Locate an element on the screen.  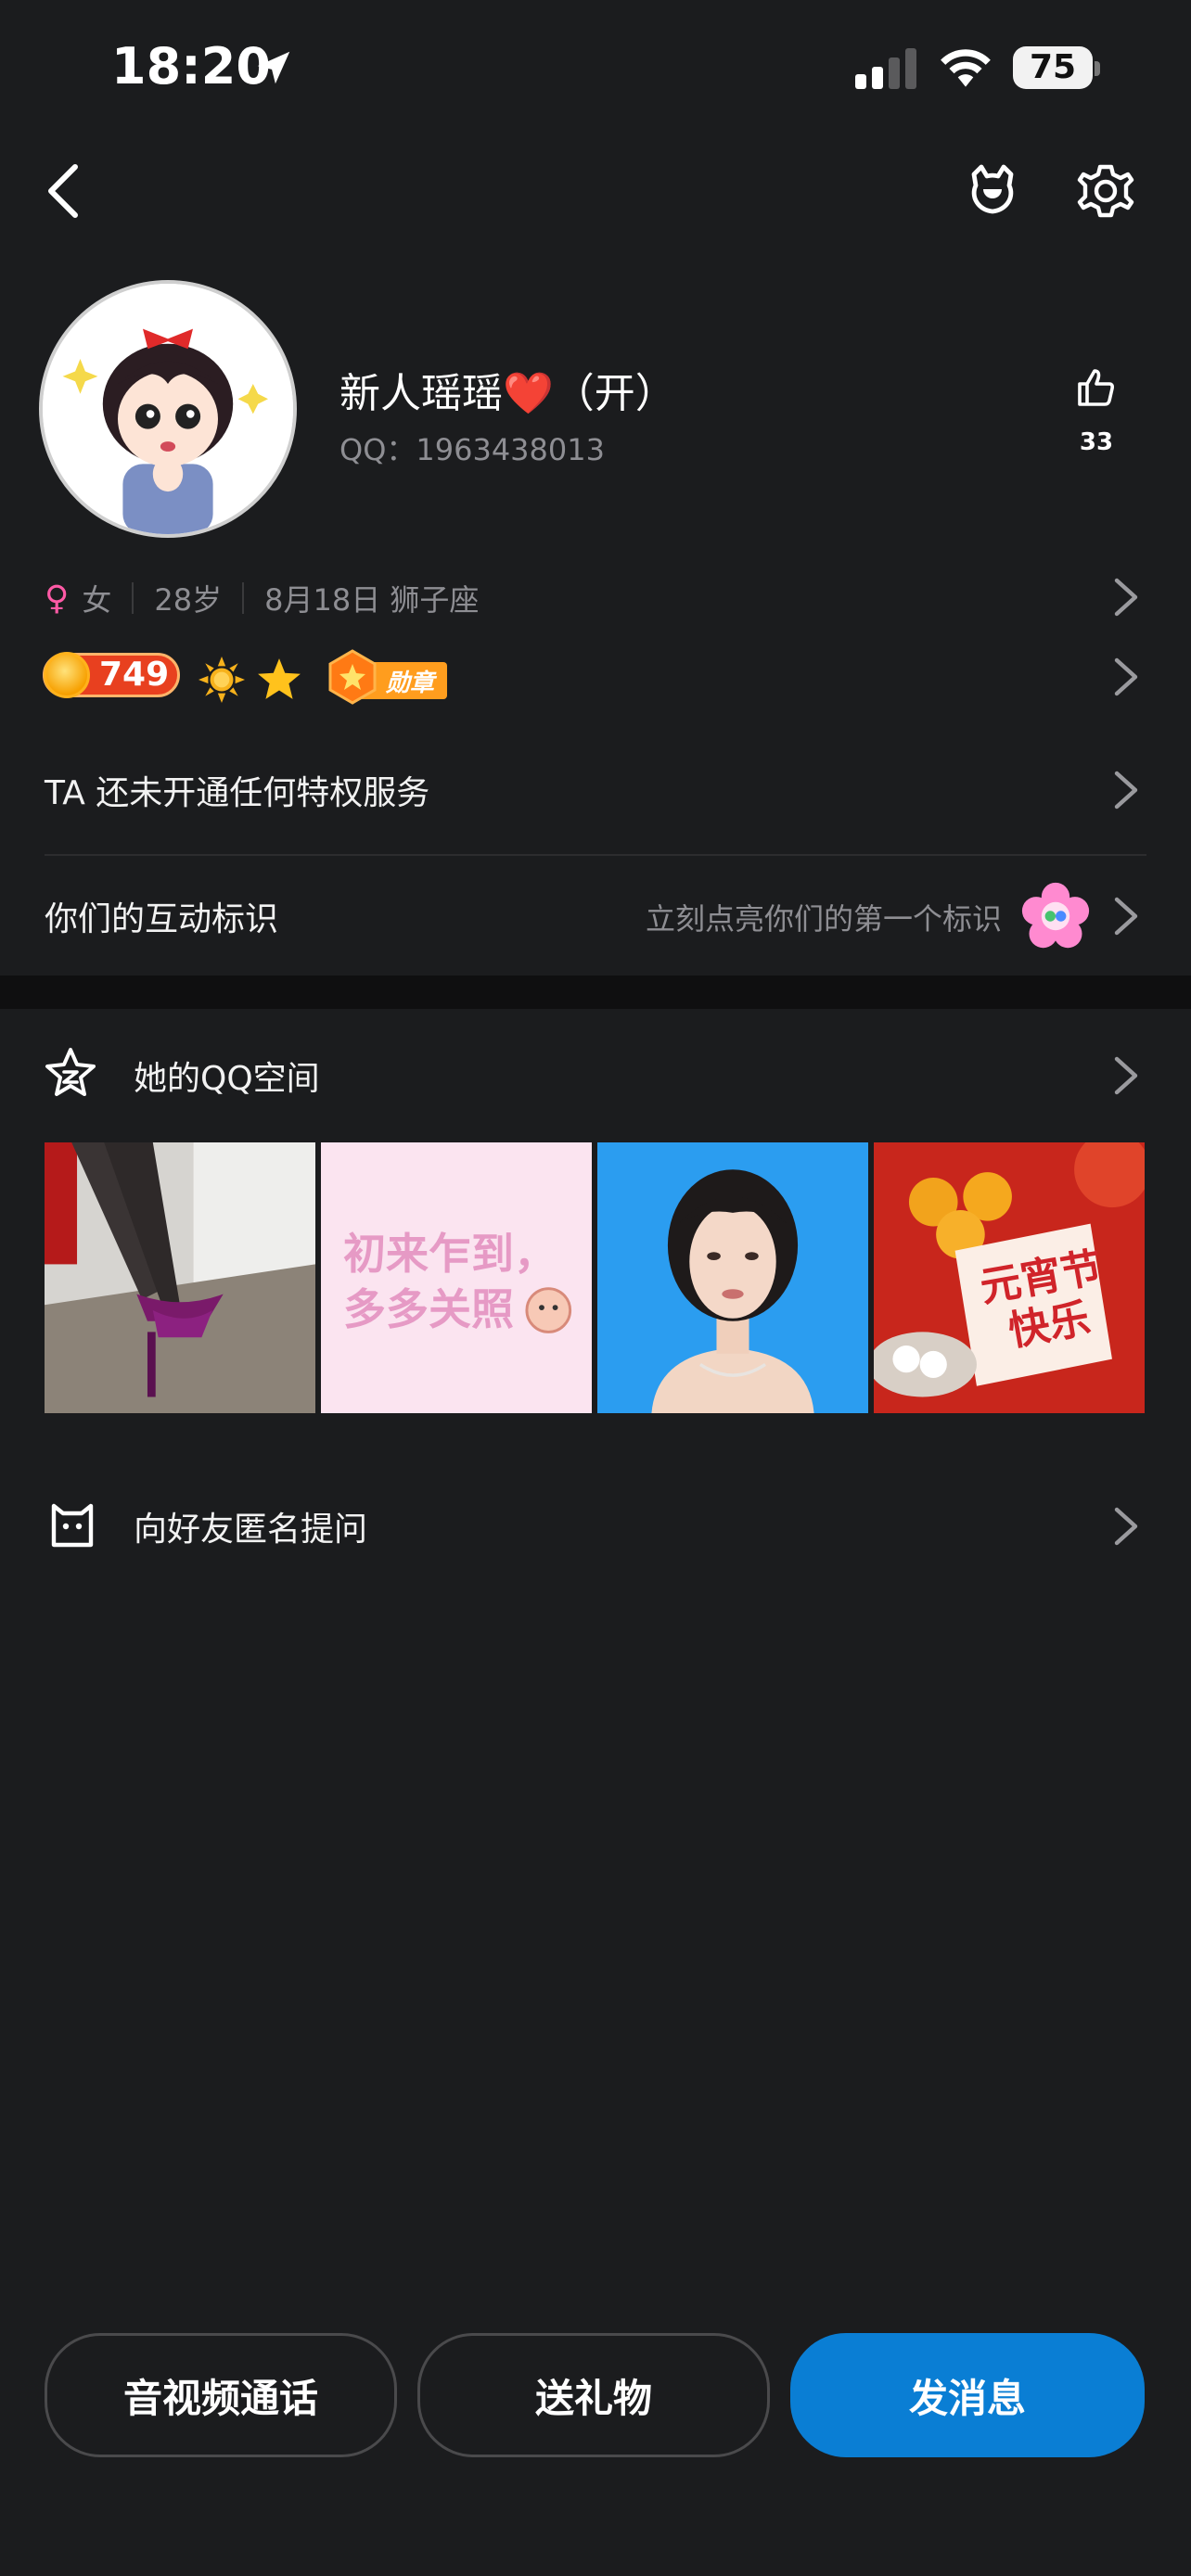
status-time: 18:20 is located at coordinates (191, 66).